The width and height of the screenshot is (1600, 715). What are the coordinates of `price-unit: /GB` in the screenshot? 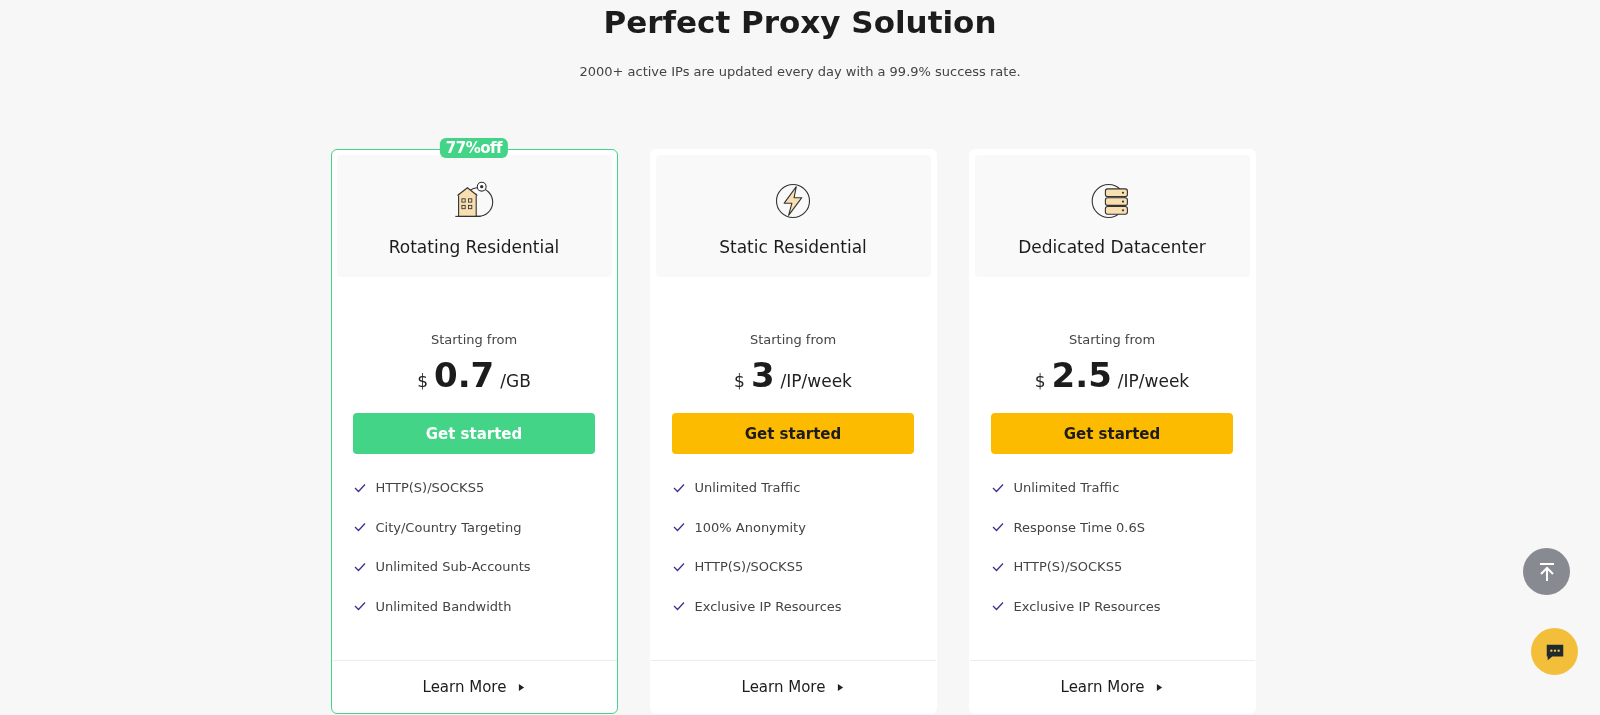 It's located at (515, 381).